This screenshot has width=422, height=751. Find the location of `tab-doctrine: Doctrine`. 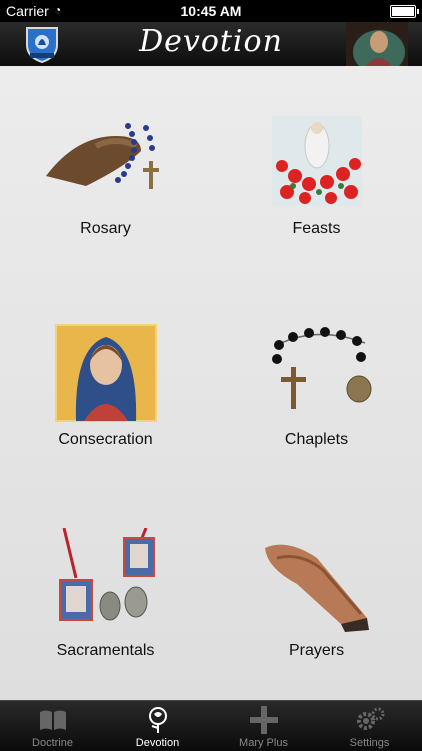

tab-doctrine: Doctrine is located at coordinates (52, 726).